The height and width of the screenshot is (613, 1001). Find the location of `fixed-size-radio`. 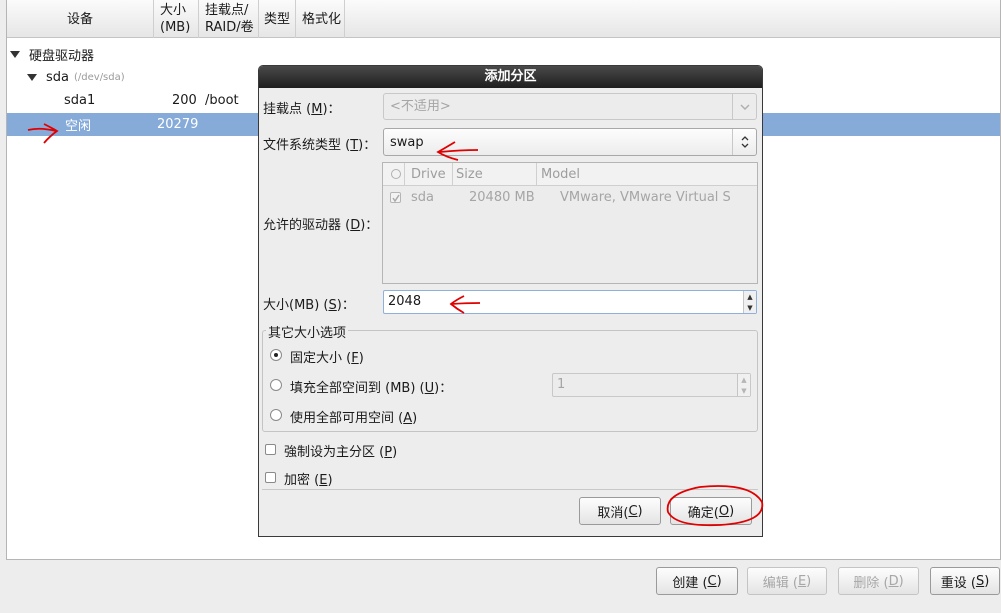

fixed-size-radio is located at coordinates (276, 355).